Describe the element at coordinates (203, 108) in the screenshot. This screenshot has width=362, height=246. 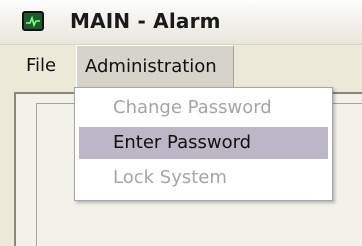
I see `menu-item-change-password: Change Password` at that location.